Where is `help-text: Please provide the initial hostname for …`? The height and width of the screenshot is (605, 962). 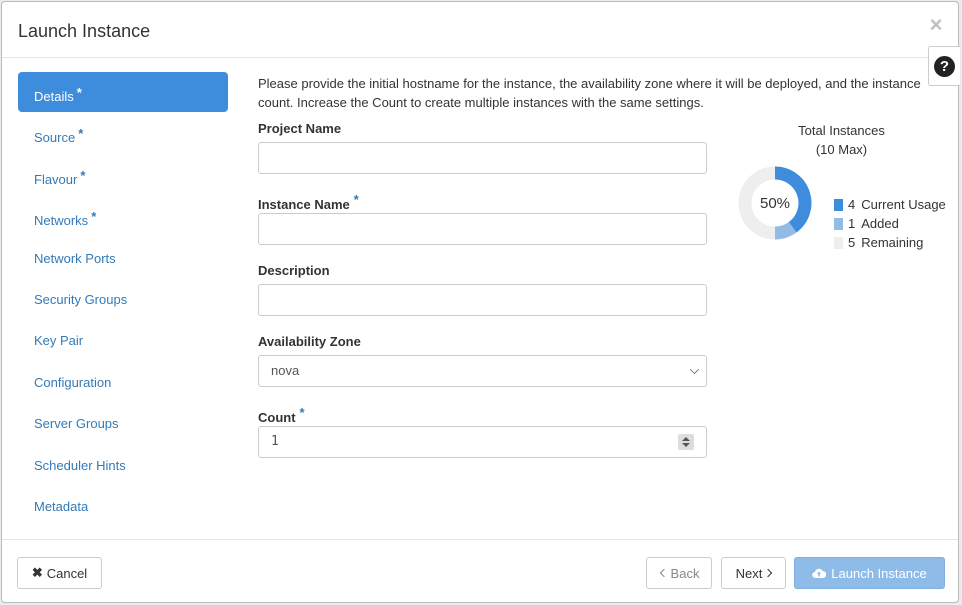
help-text: Please provide the initial hostname for … is located at coordinates (589, 93).